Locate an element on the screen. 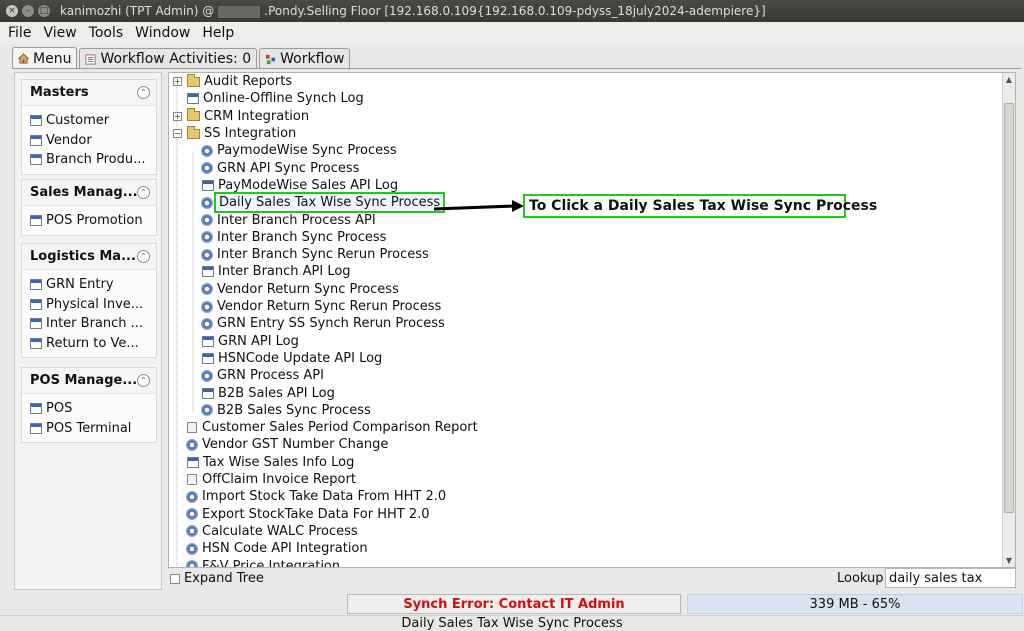  scroll-thumb is located at coordinates (1009, 308).